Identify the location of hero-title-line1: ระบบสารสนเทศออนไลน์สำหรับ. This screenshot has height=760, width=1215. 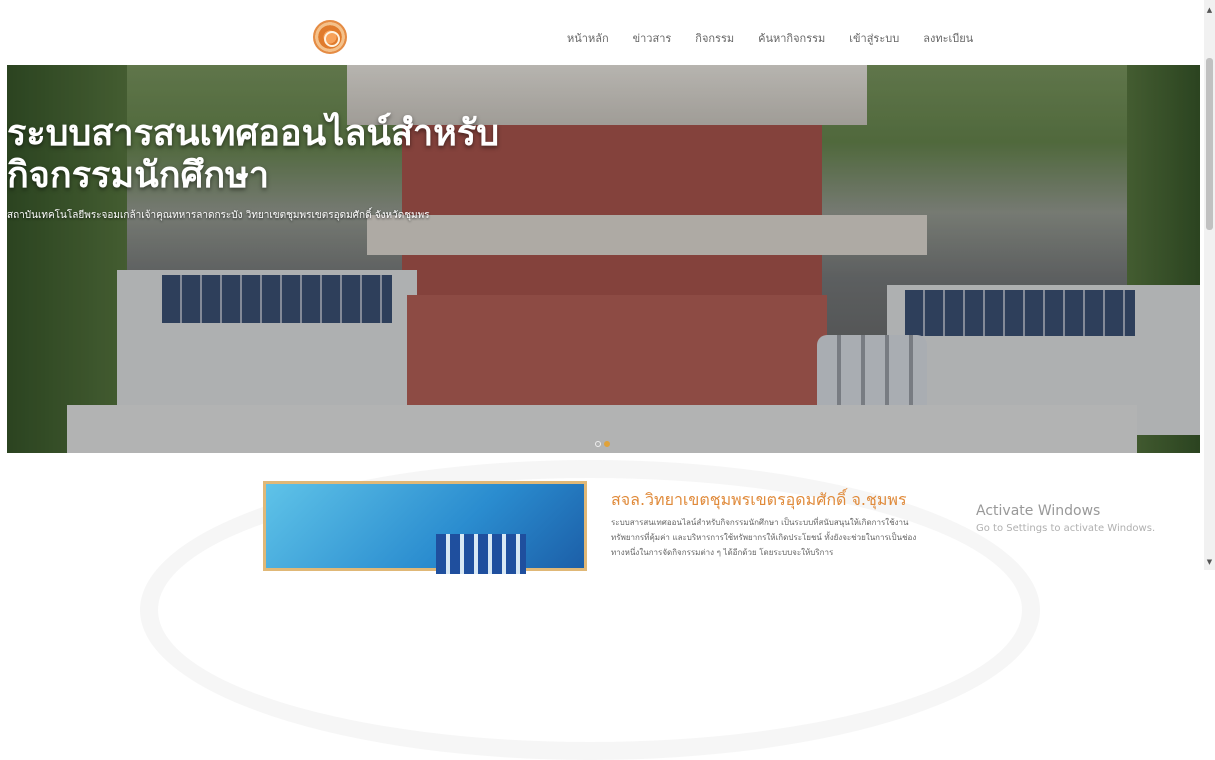
(253, 133).